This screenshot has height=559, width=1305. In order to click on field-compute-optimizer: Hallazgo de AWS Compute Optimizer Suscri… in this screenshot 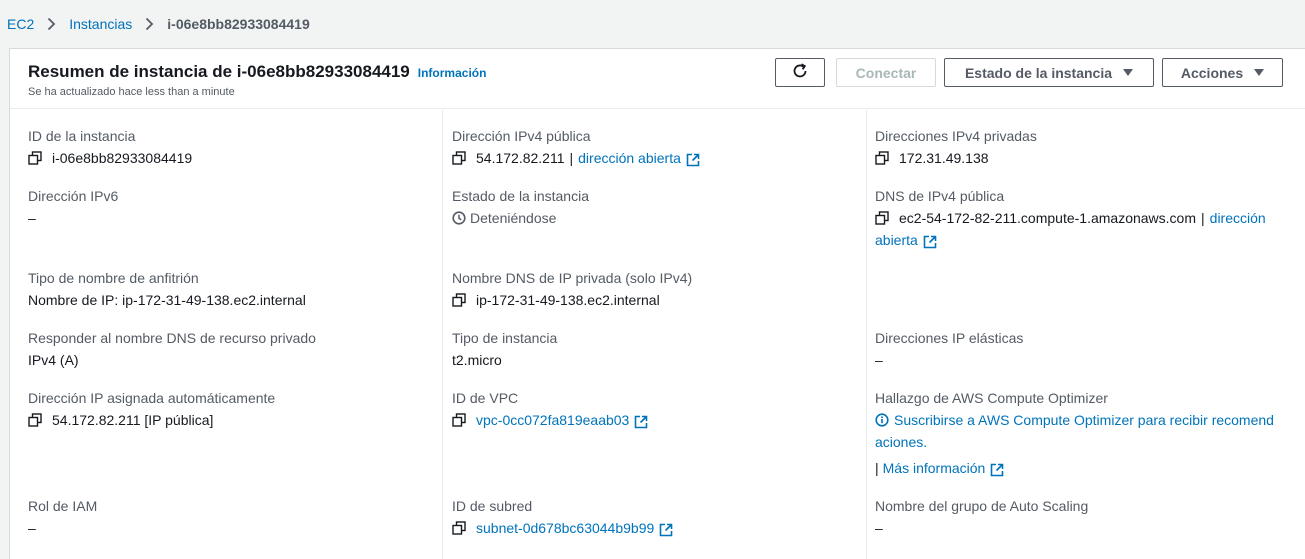, I will do `click(1074, 433)`.